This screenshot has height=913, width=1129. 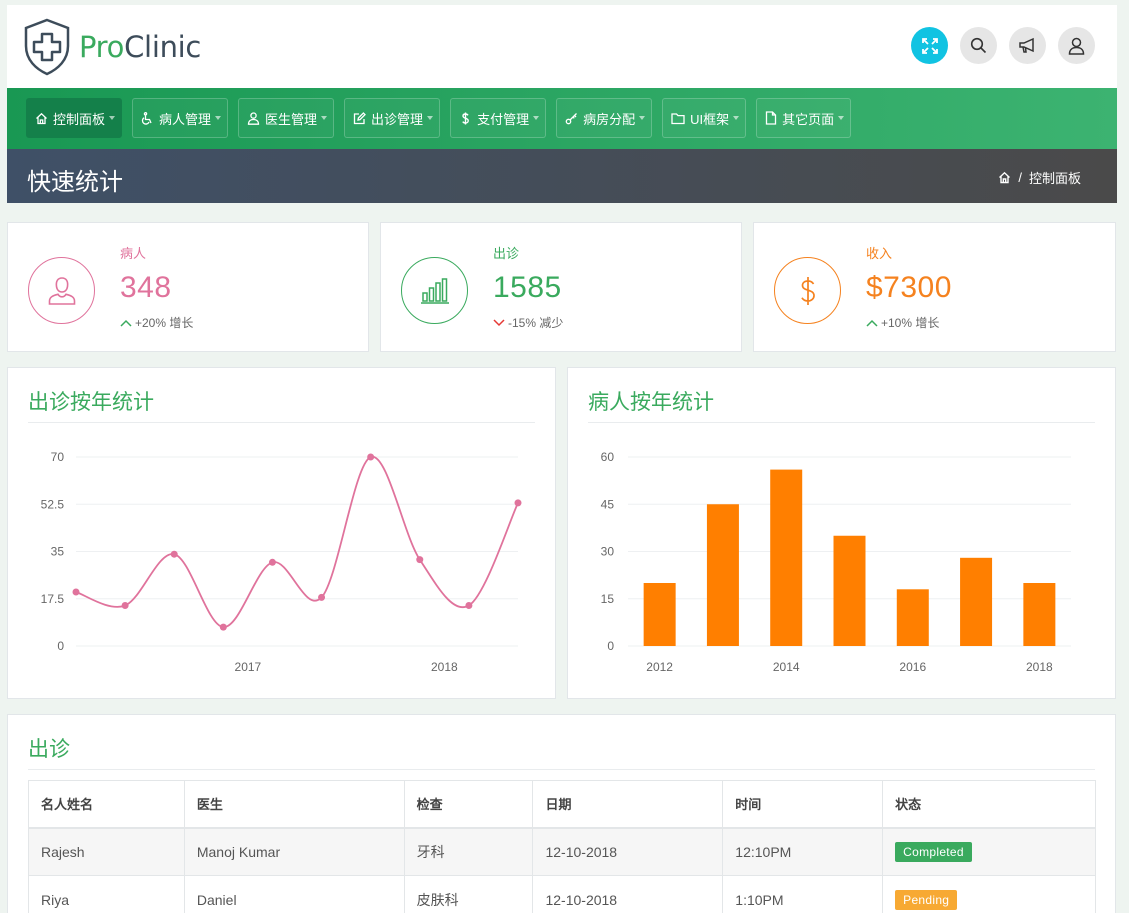 I want to click on folder-icon, so click(x=678, y=118).